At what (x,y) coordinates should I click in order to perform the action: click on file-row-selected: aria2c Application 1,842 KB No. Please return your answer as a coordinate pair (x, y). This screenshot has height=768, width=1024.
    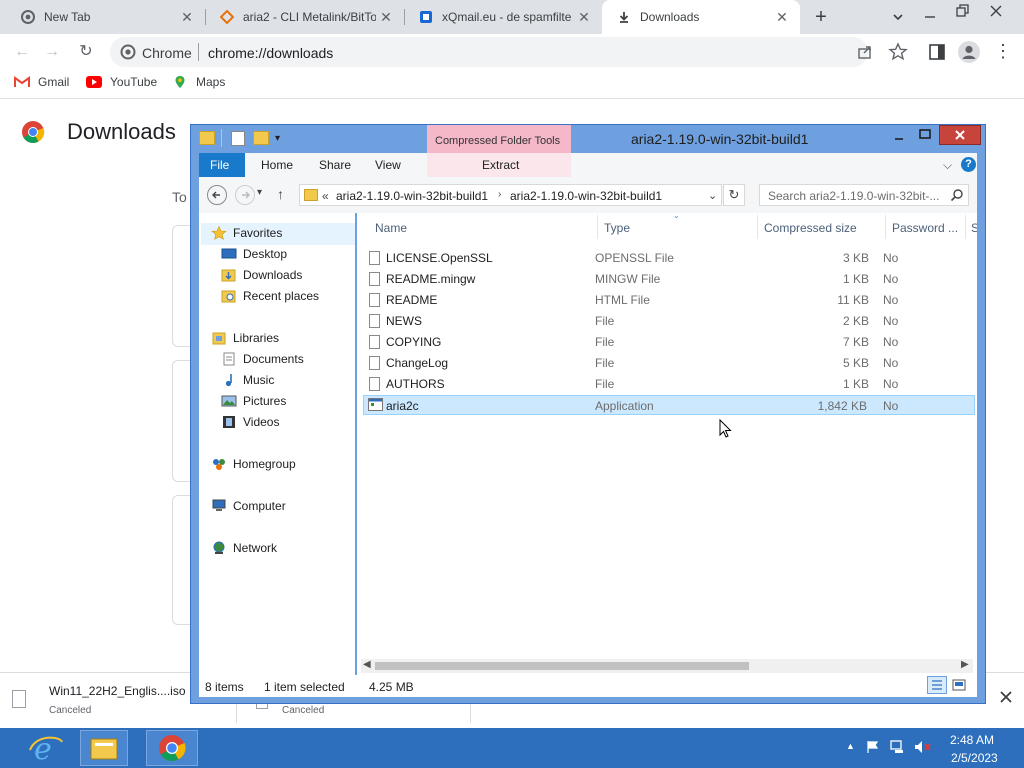
    Looking at the image, I should click on (669, 405).